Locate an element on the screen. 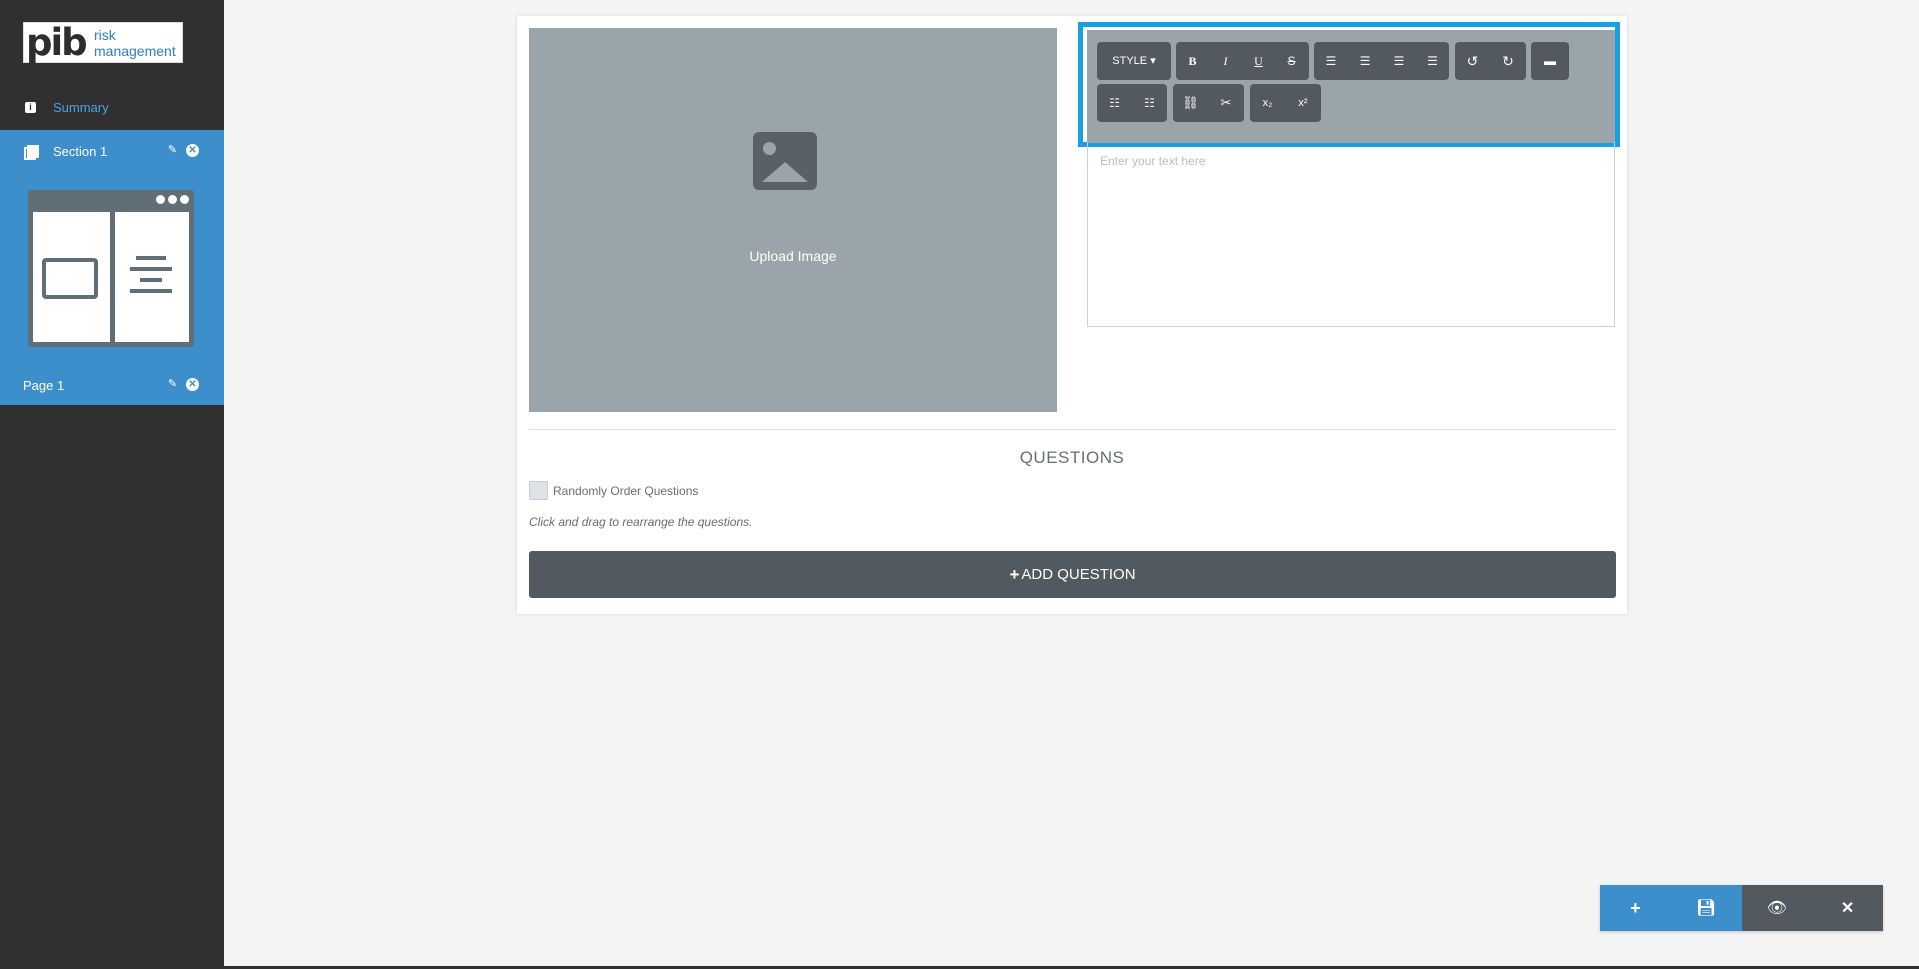  page-thumbnail is located at coordinates (111, 268).